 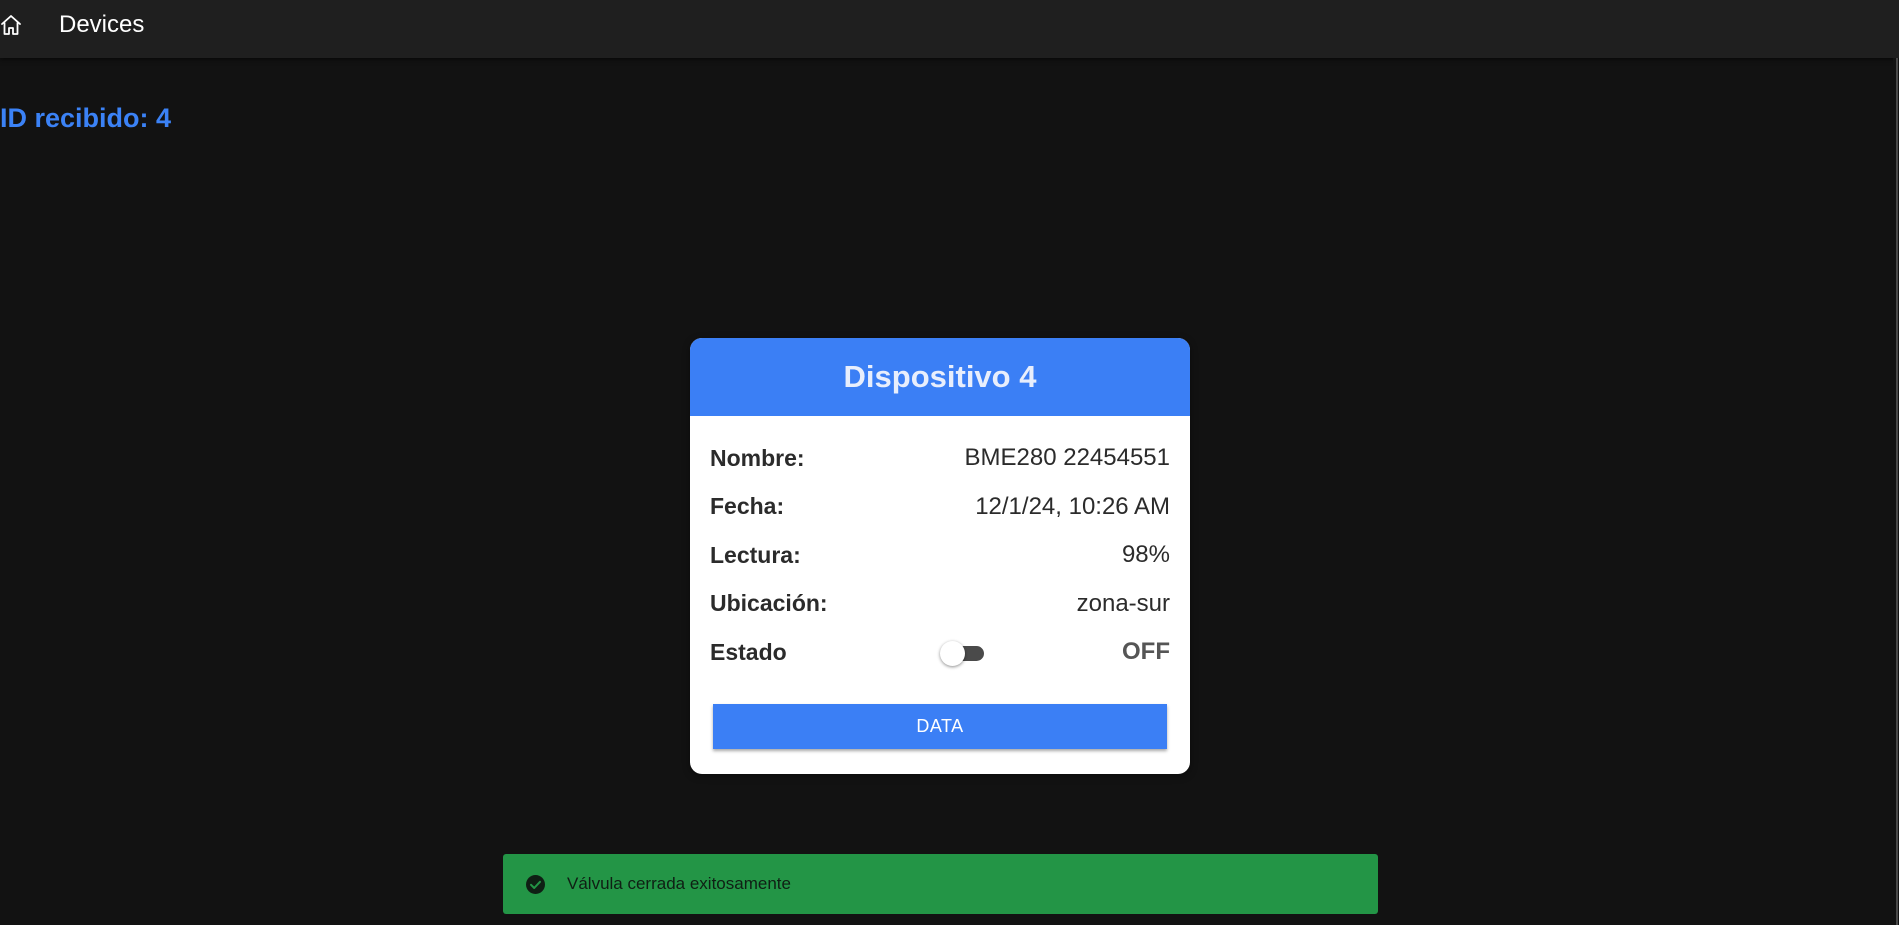 I want to click on home-button, so click(x=11, y=25).